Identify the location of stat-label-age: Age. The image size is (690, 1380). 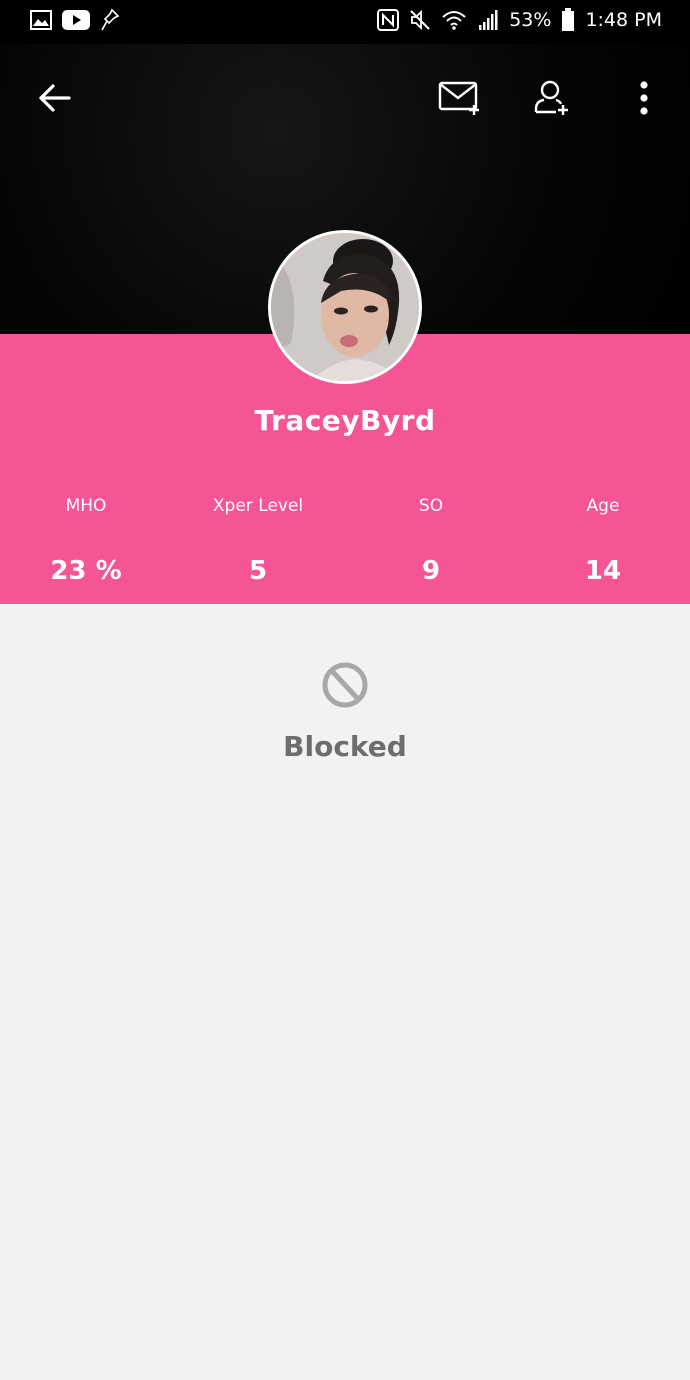
(603, 506).